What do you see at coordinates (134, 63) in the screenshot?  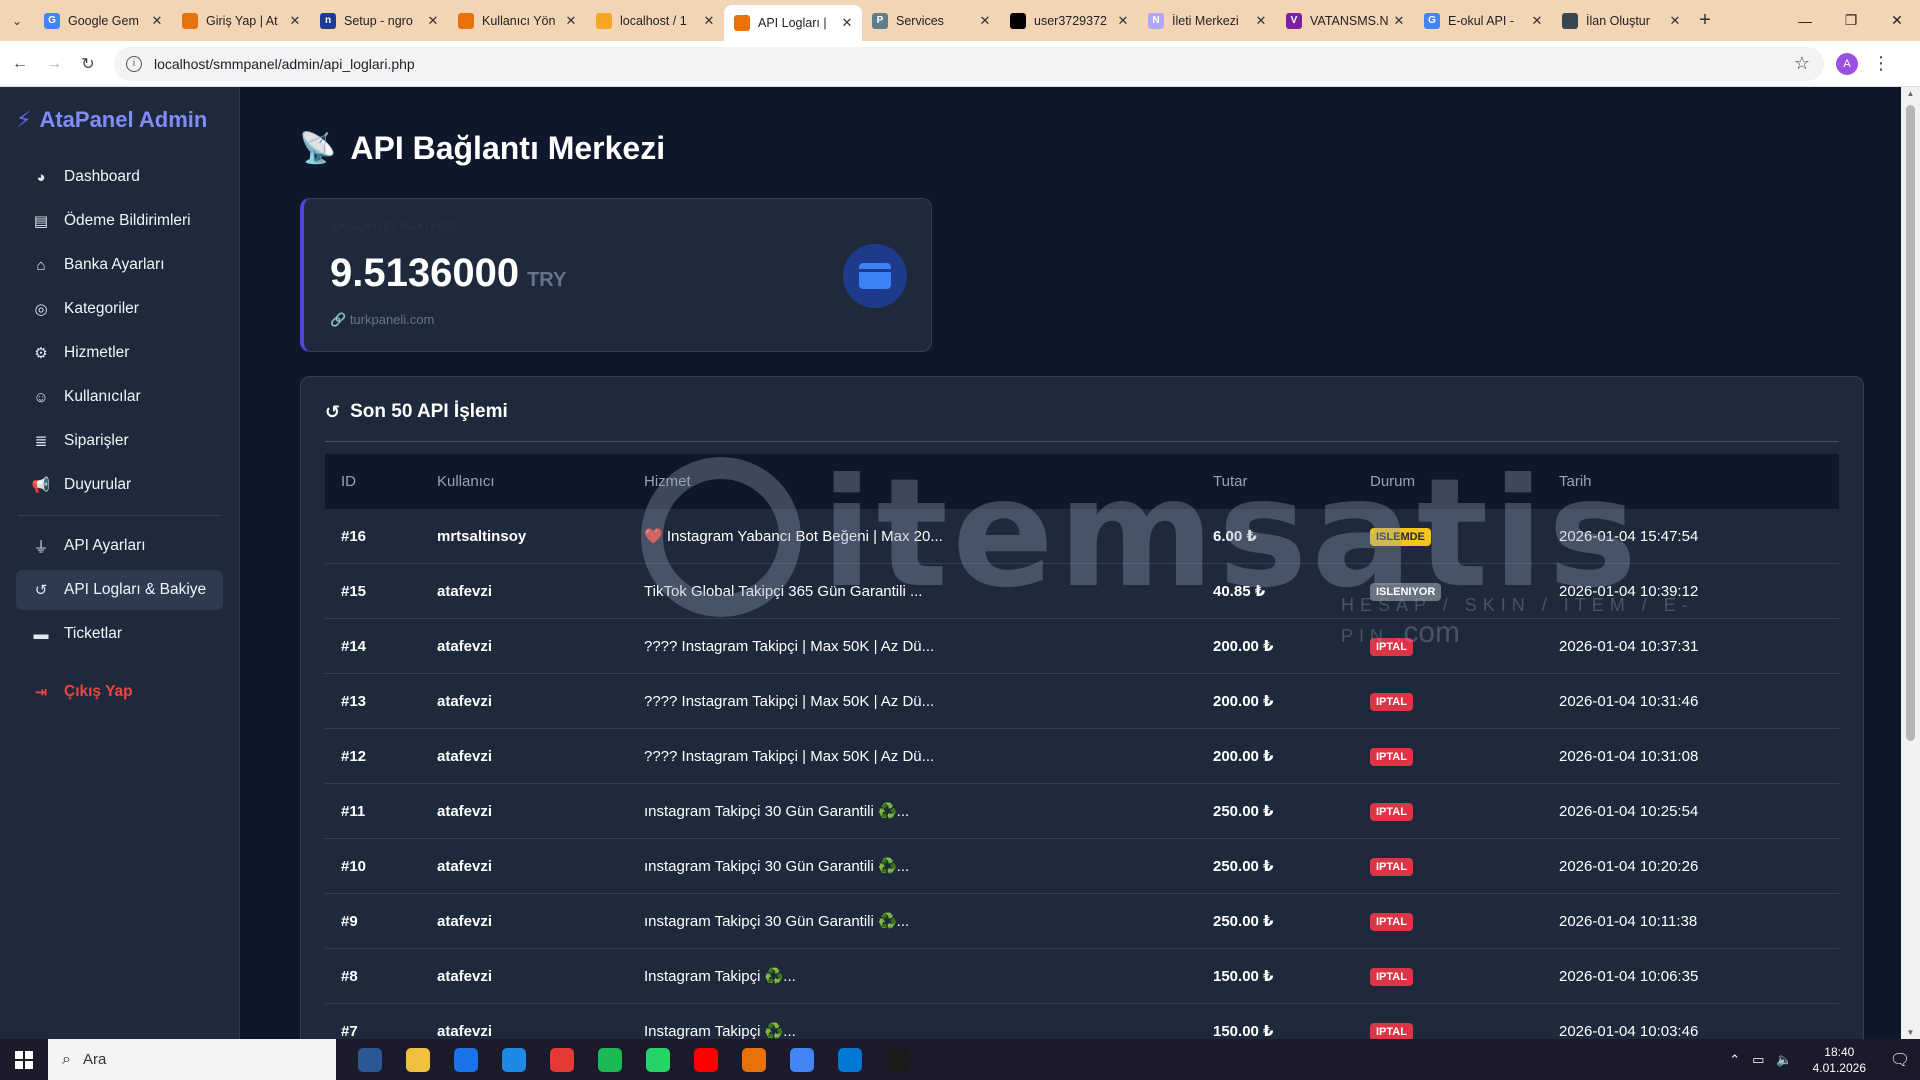 I see `site-info-icon: i` at bounding box center [134, 63].